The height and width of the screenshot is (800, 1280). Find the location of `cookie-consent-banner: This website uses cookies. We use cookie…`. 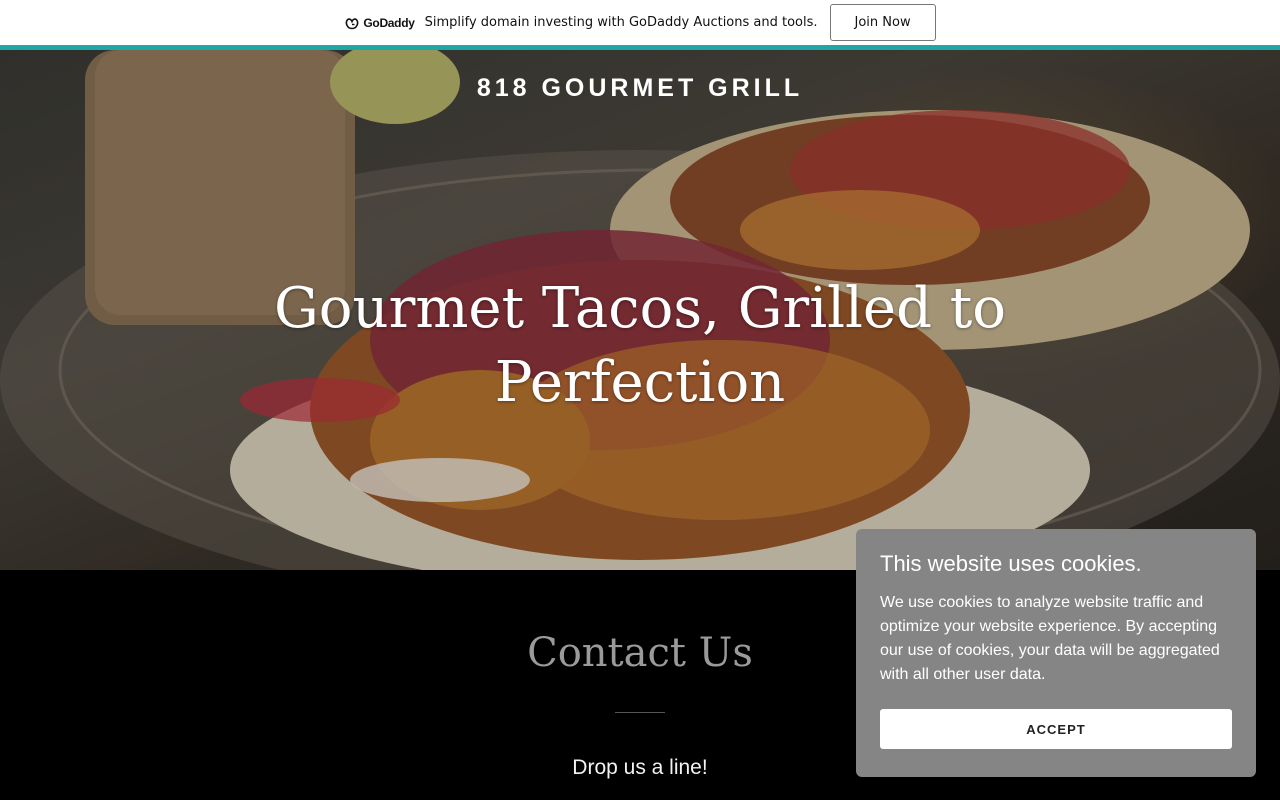

cookie-consent-banner: This website uses cookies. We use cookie… is located at coordinates (1056, 653).